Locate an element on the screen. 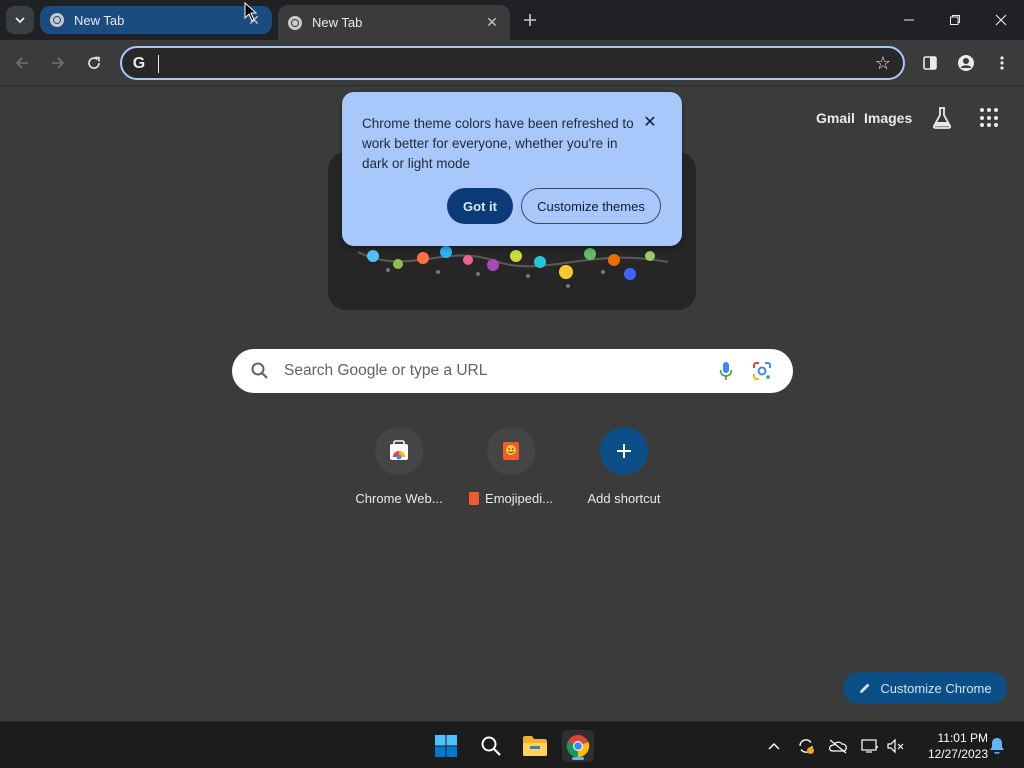  taskbar-clock: 11:01 PM 12/27/2023 is located at coordinates (950, 746).